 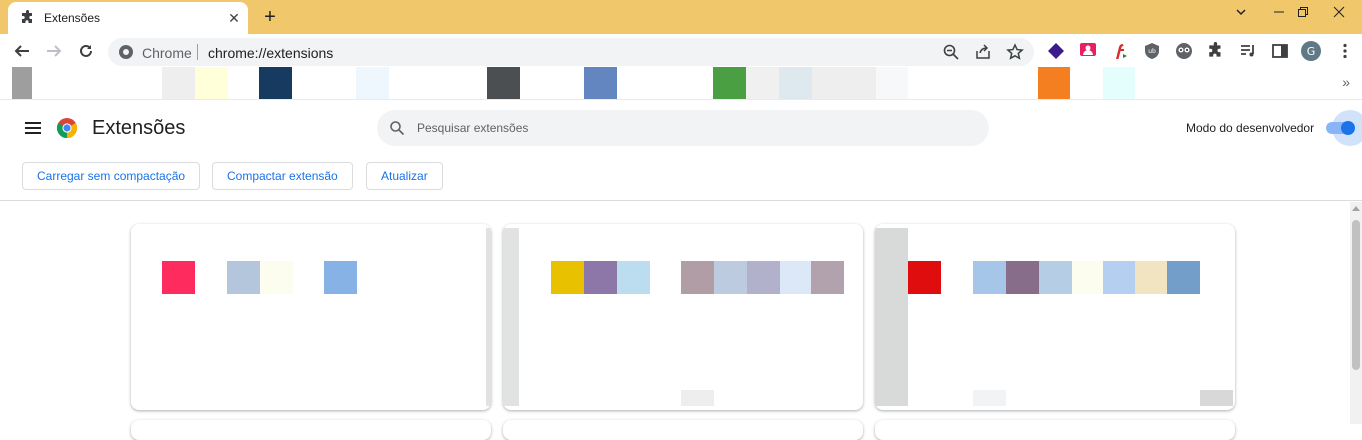 I want to click on extension-owl-icon, so click(x=1184, y=51).